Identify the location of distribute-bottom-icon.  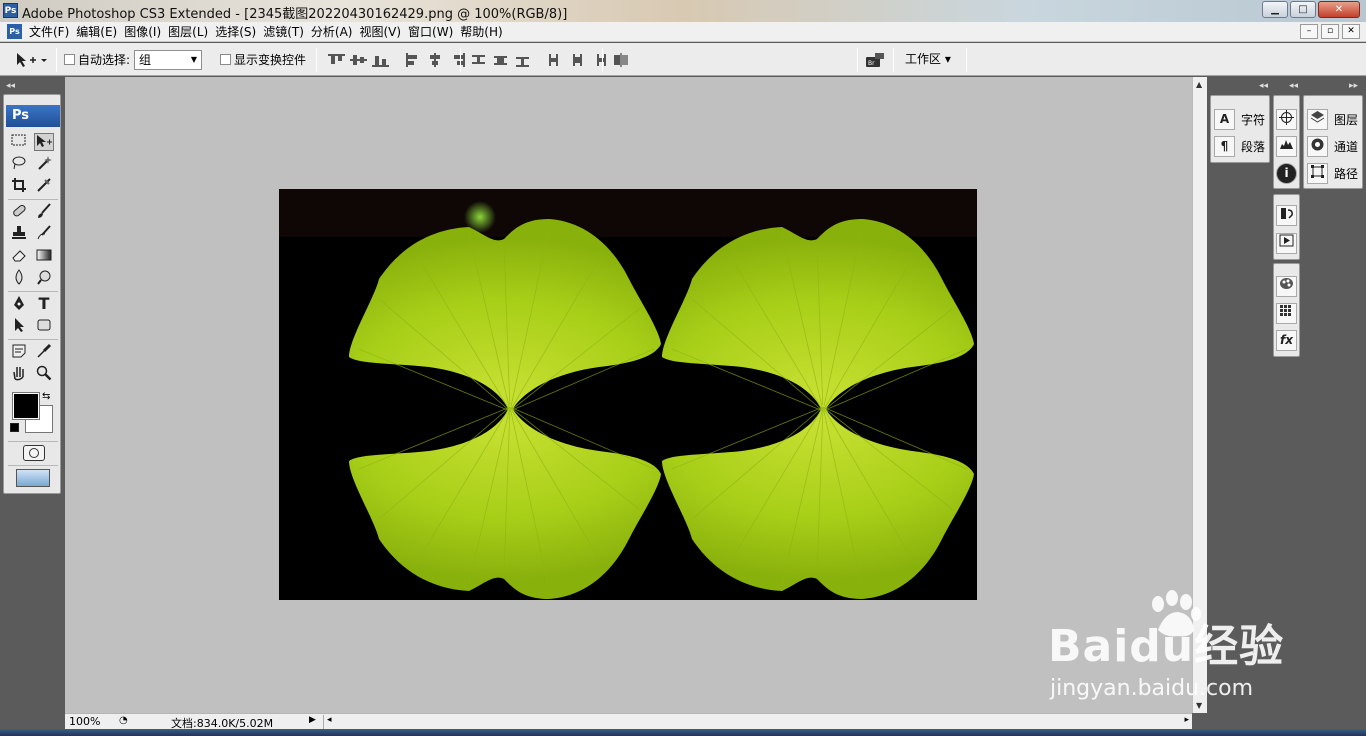
(522, 60).